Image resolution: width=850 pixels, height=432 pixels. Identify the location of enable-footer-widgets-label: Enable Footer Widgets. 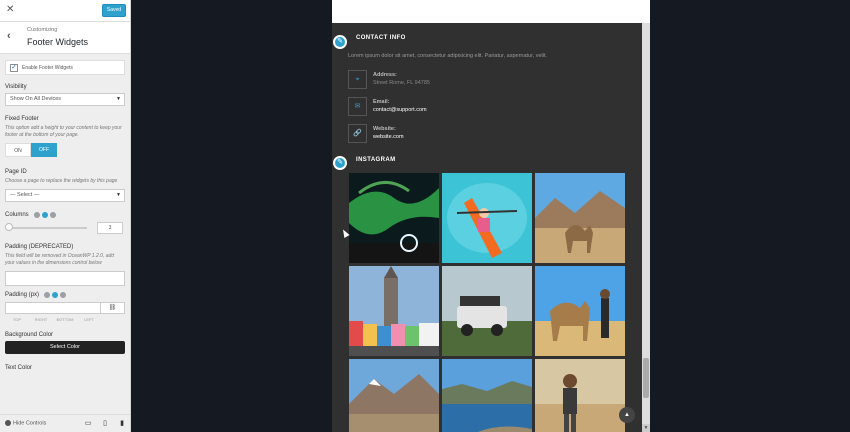
(47, 68).